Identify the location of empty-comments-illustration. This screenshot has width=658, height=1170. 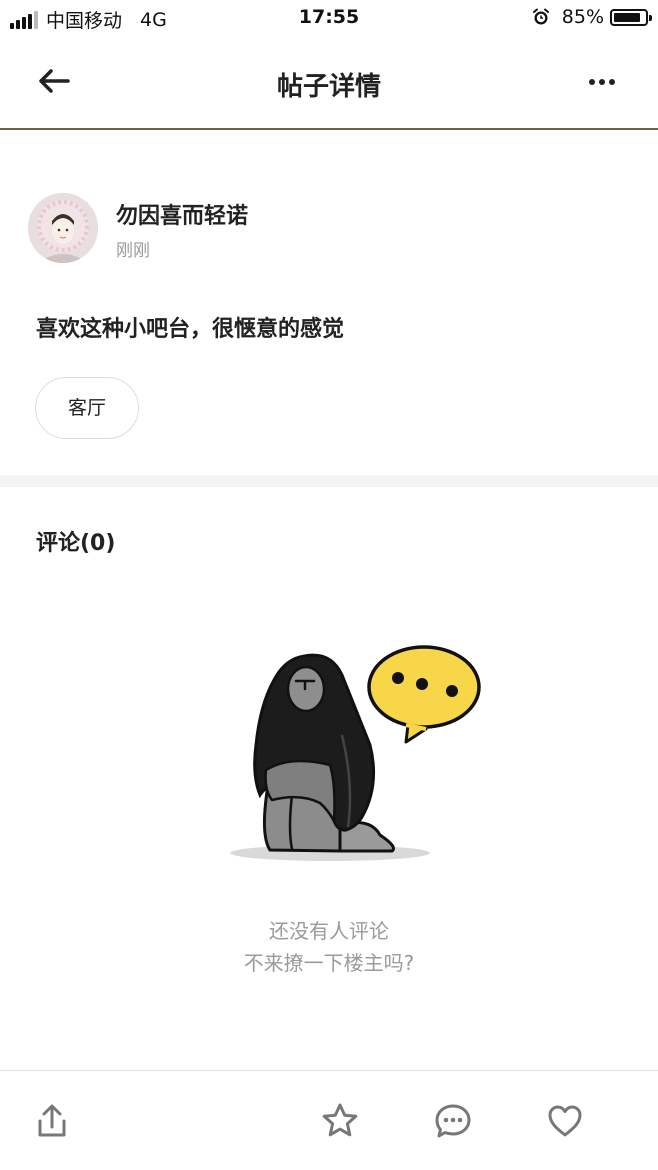
(355, 753).